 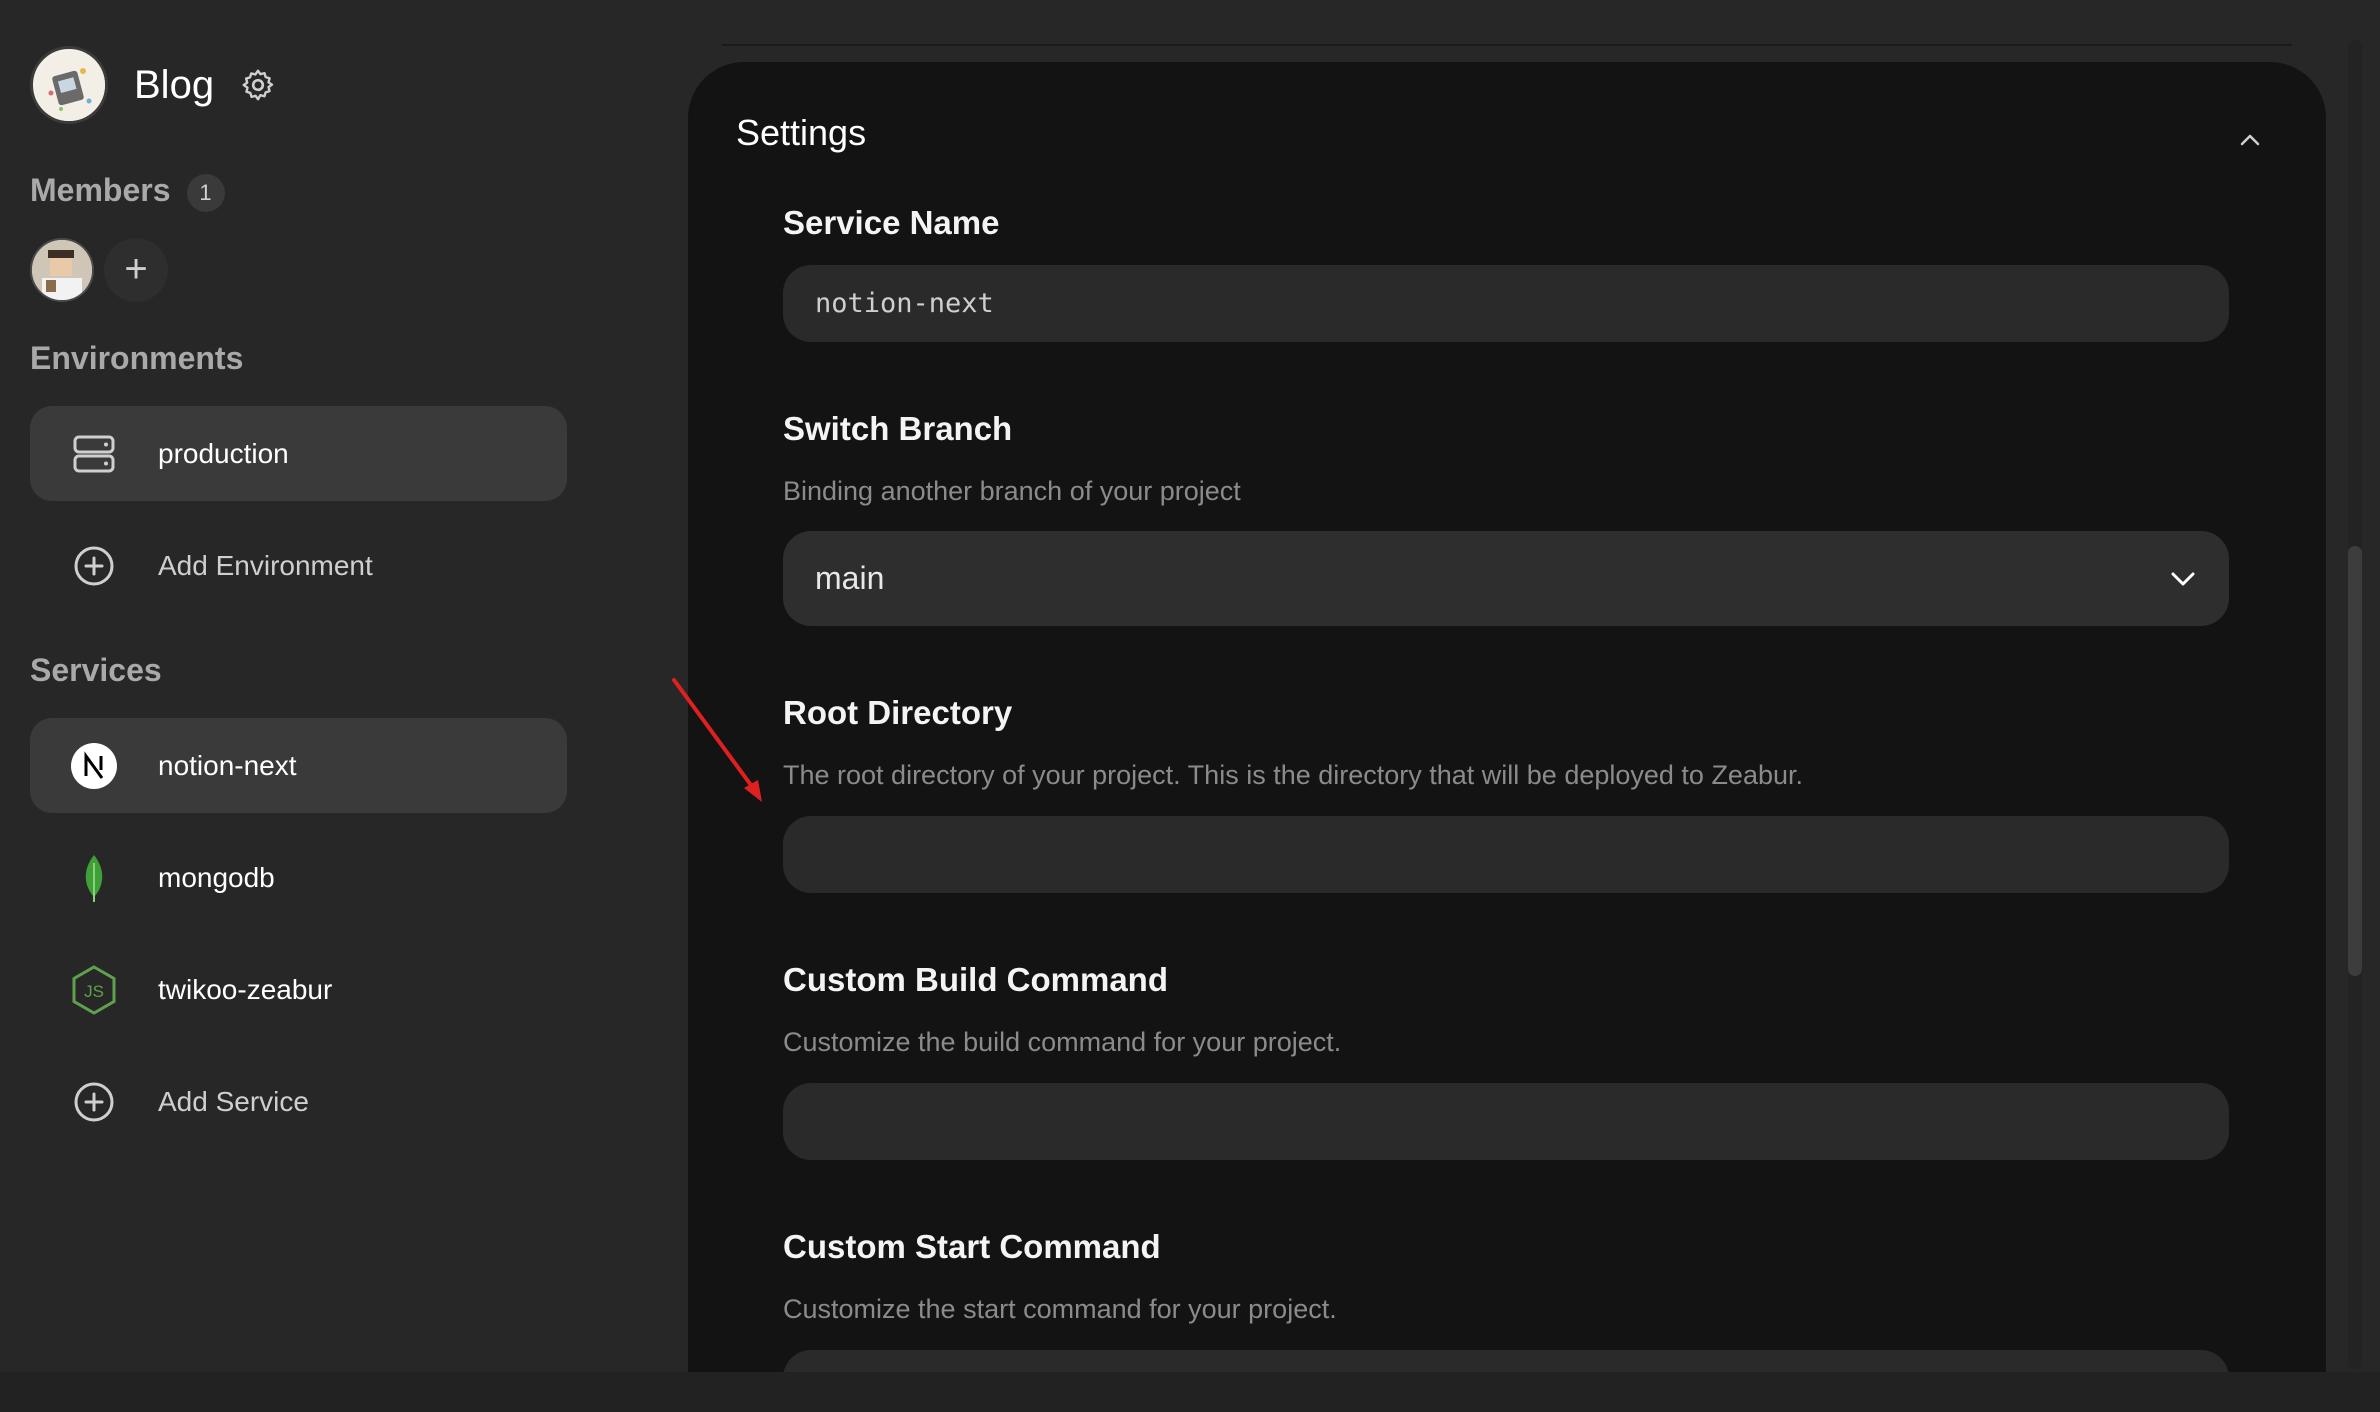 What do you see at coordinates (975, 979) in the screenshot?
I see `build-command-label: Custom Build Command` at bounding box center [975, 979].